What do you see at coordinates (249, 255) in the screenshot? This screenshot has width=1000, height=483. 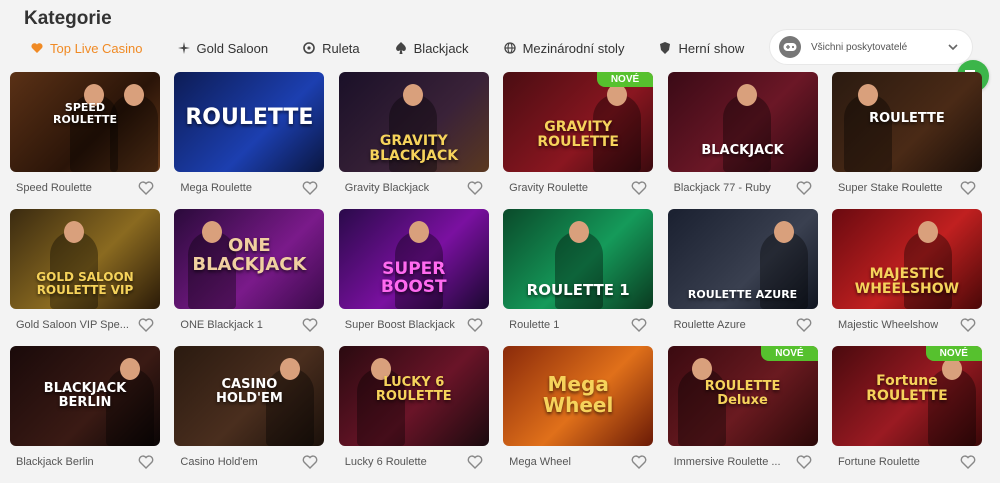 I see `game-logo-text: ONE BLACKJACK` at bounding box center [249, 255].